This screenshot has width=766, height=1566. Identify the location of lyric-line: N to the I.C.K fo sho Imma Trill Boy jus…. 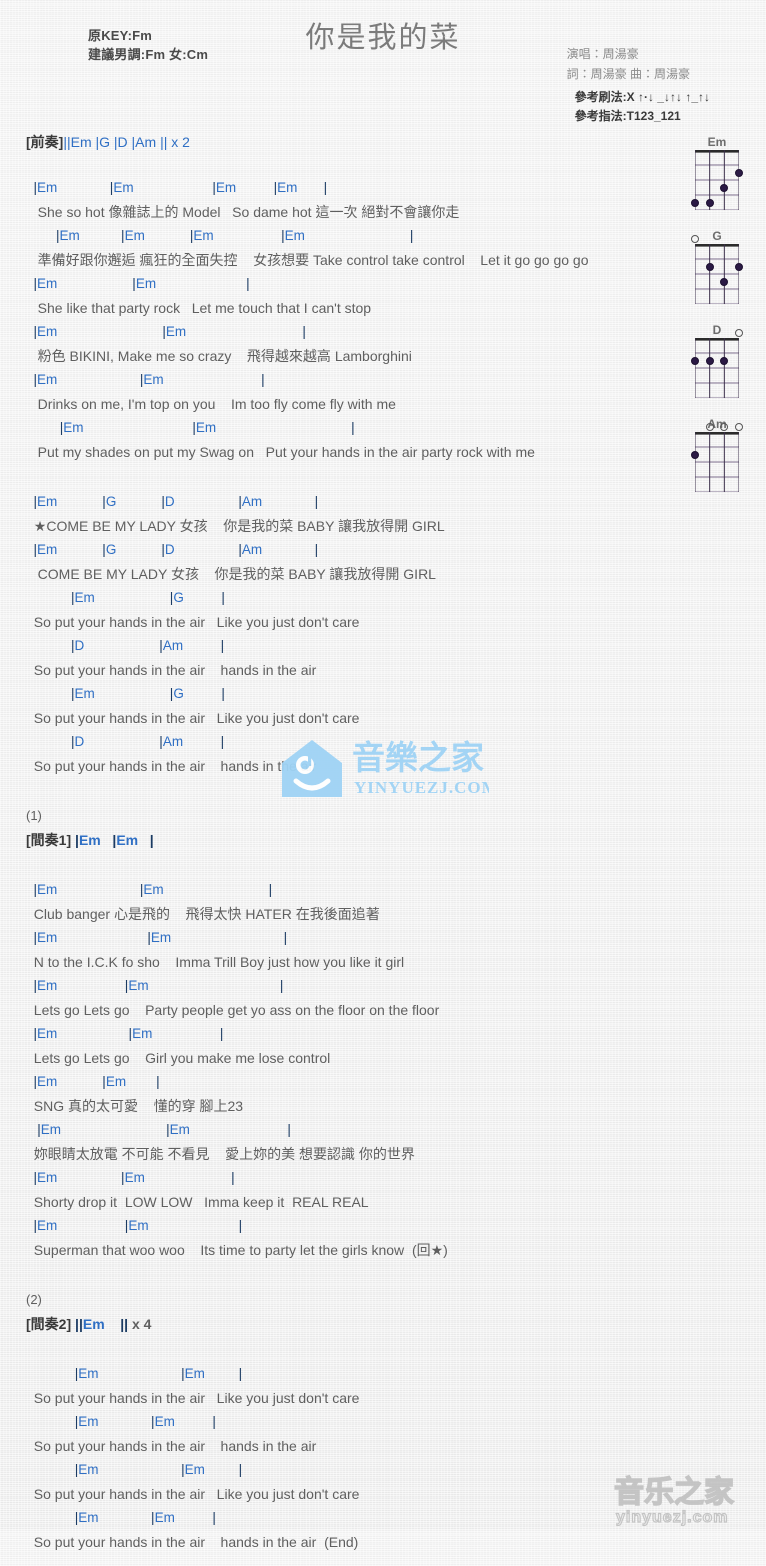
(215, 962).